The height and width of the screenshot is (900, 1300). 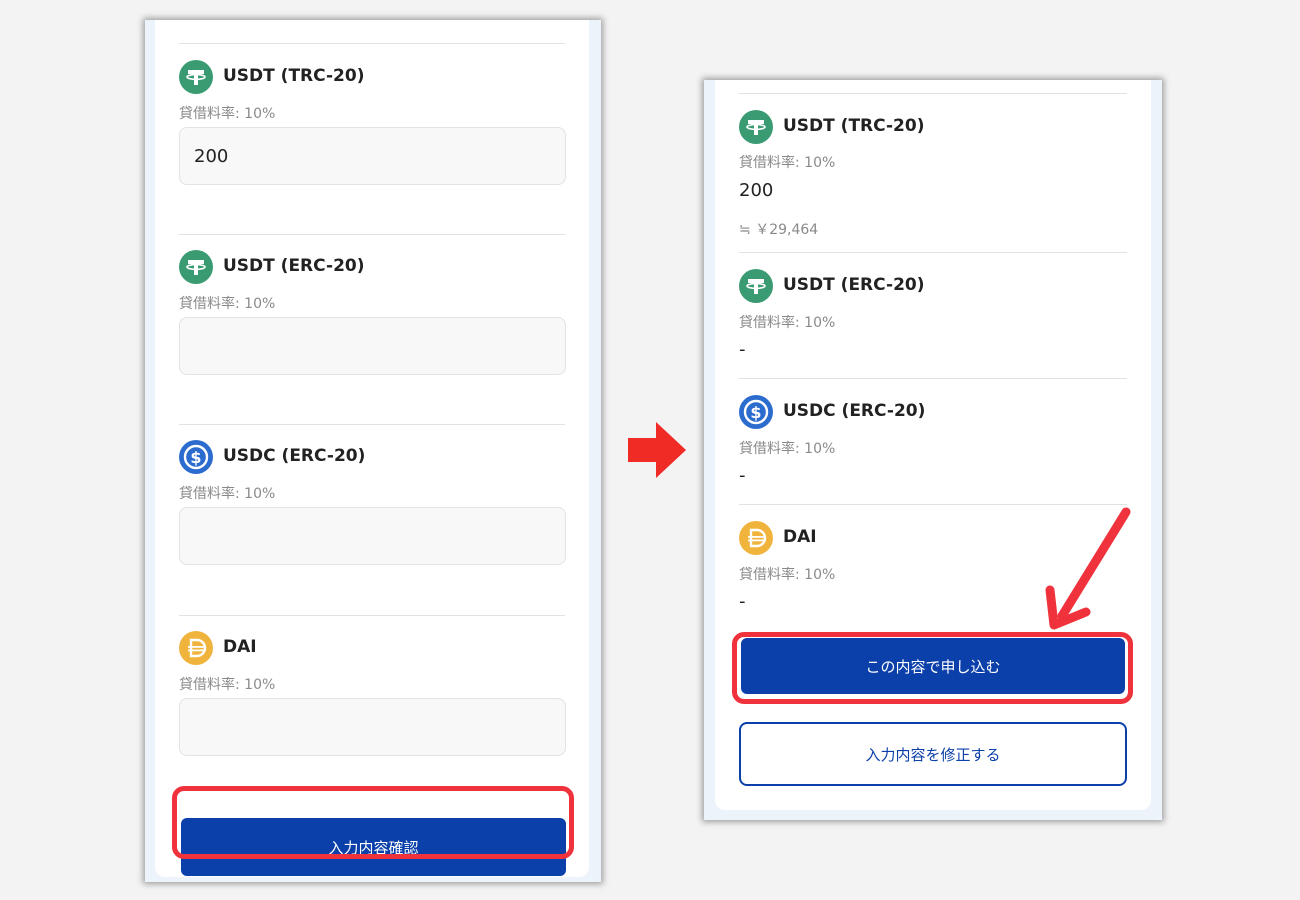 What do you see at coordinates (1088, 568) in the screenshot?
I see `down-left-arrow-icon` at bounding box center [1088, 568].